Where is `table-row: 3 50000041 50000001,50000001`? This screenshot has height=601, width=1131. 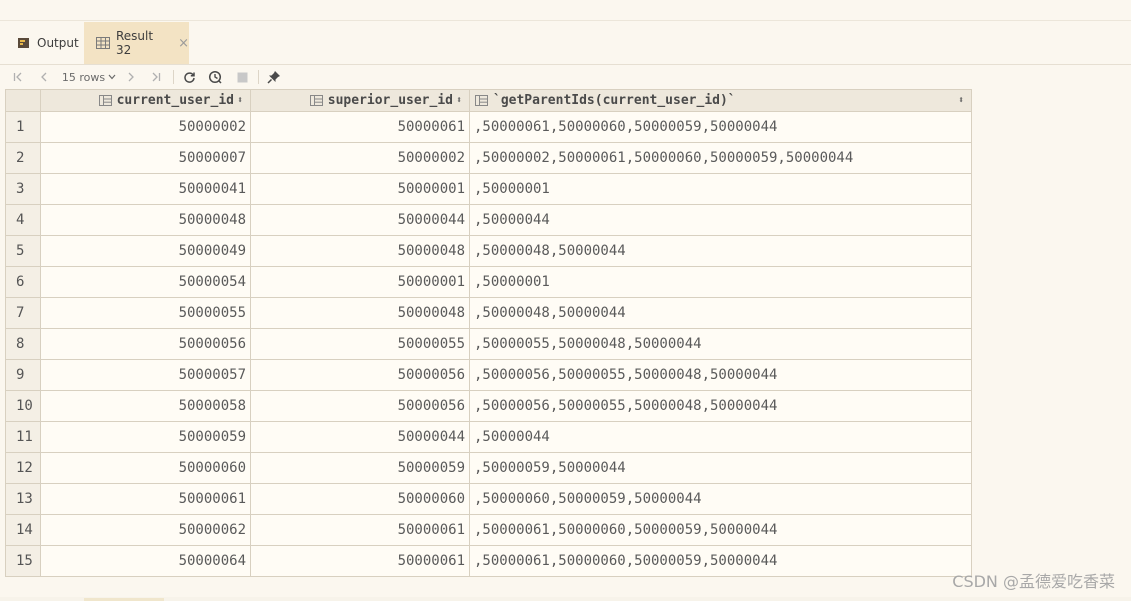 table-row: 3 50000041 50000001,50000001 is located at coordinates (488, 189).